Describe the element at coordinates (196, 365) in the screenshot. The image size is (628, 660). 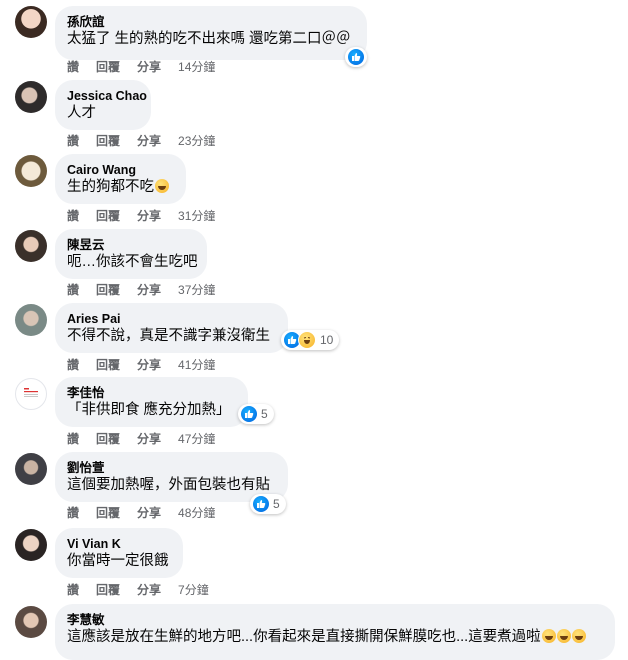
I see `comment-time: 41分鐘` at that location.